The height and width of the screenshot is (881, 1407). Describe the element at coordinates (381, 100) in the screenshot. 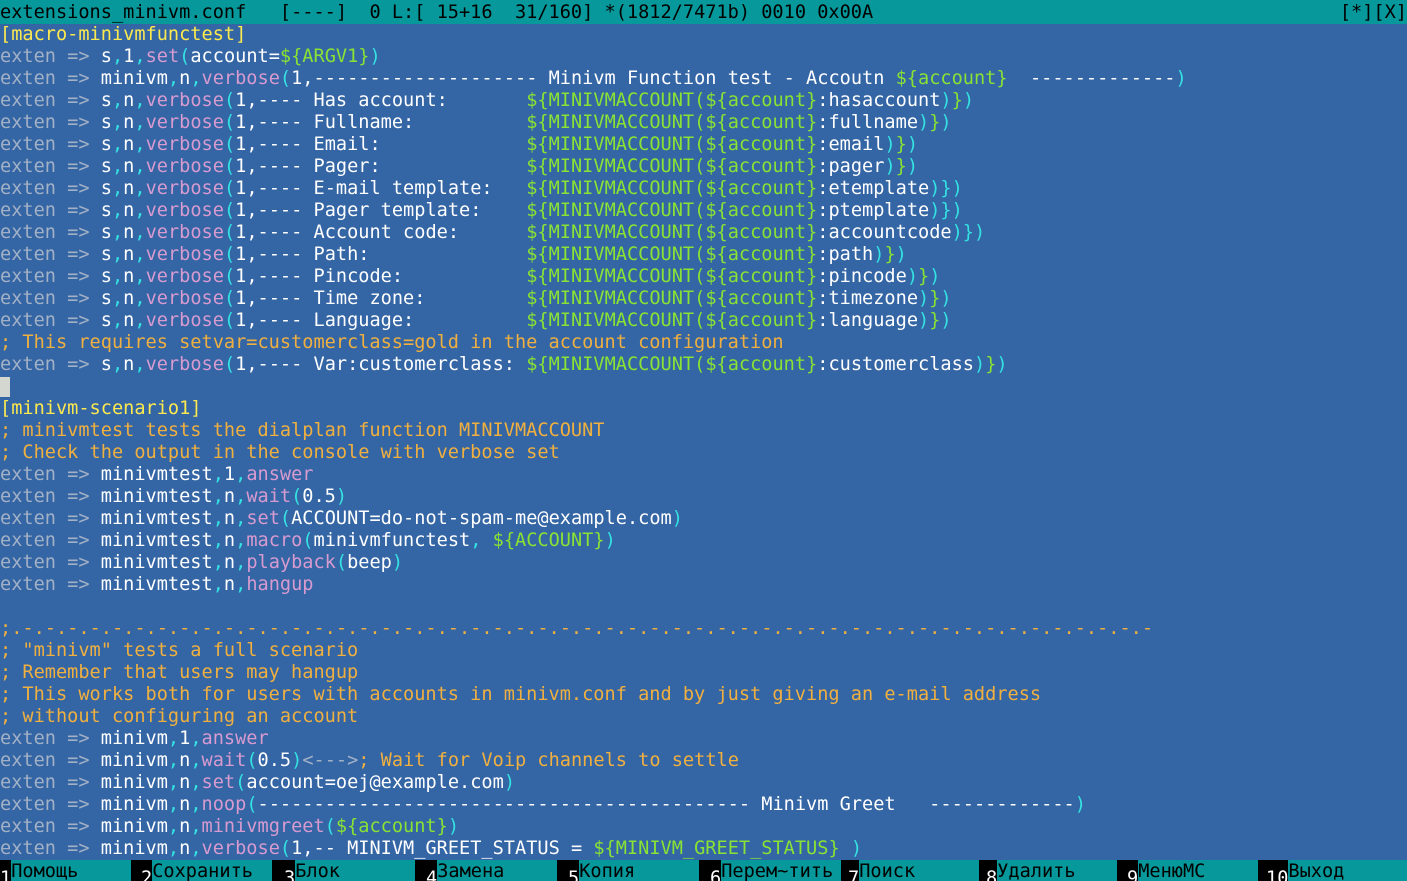

I see `code-token: 1,---- Has account:` at that location.